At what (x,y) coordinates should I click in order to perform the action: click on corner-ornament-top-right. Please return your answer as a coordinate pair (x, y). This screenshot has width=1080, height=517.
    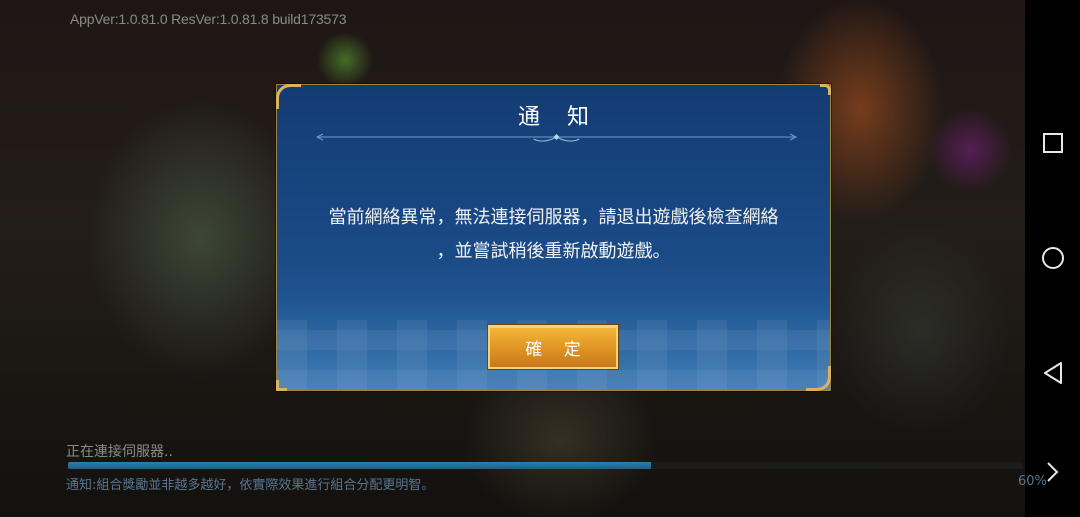
    Looking at the image, I should click on (825, 89).